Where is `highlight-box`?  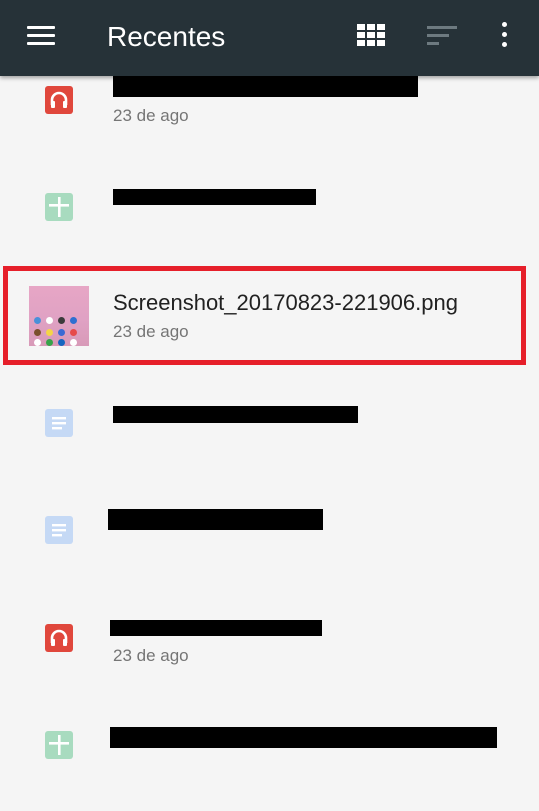 highlight-box is located at coordinates (264, 315).